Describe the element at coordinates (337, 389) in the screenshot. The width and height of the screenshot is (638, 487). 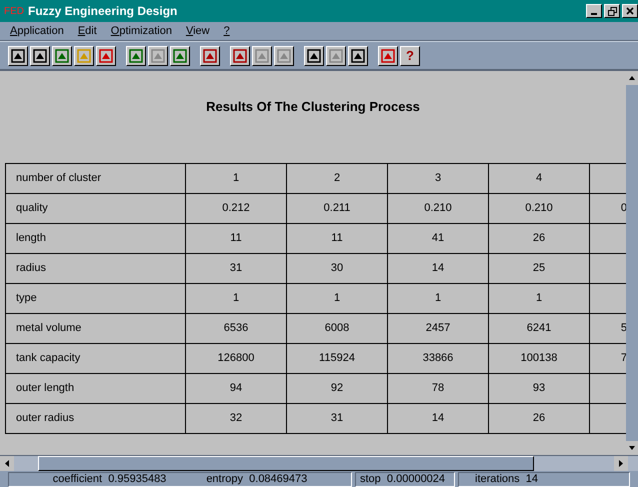
I see `table-cell: 92` at that location.